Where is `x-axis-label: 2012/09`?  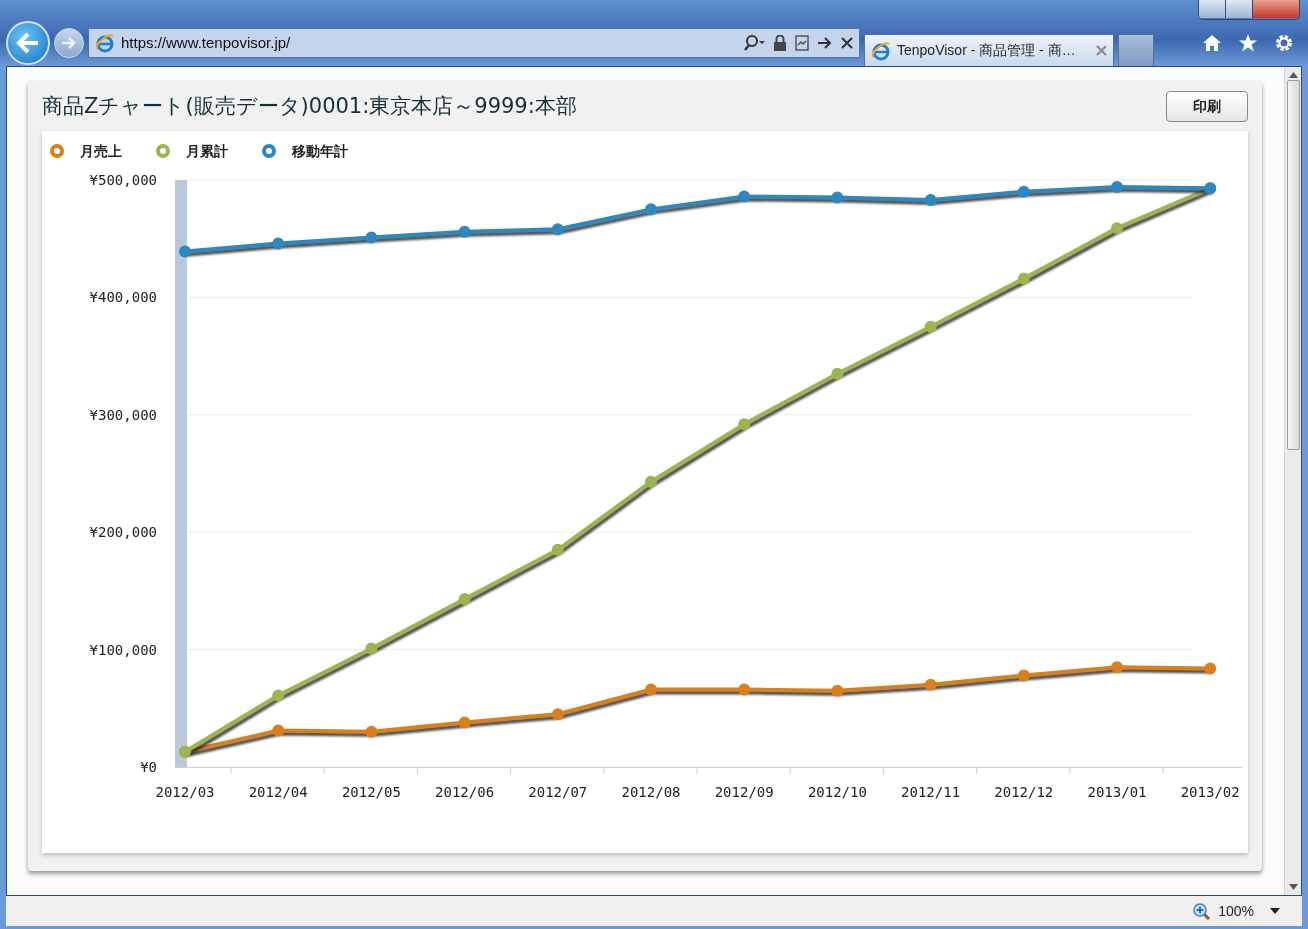 x-axis-label: 2012/09 is located at coordinates (744, 791).